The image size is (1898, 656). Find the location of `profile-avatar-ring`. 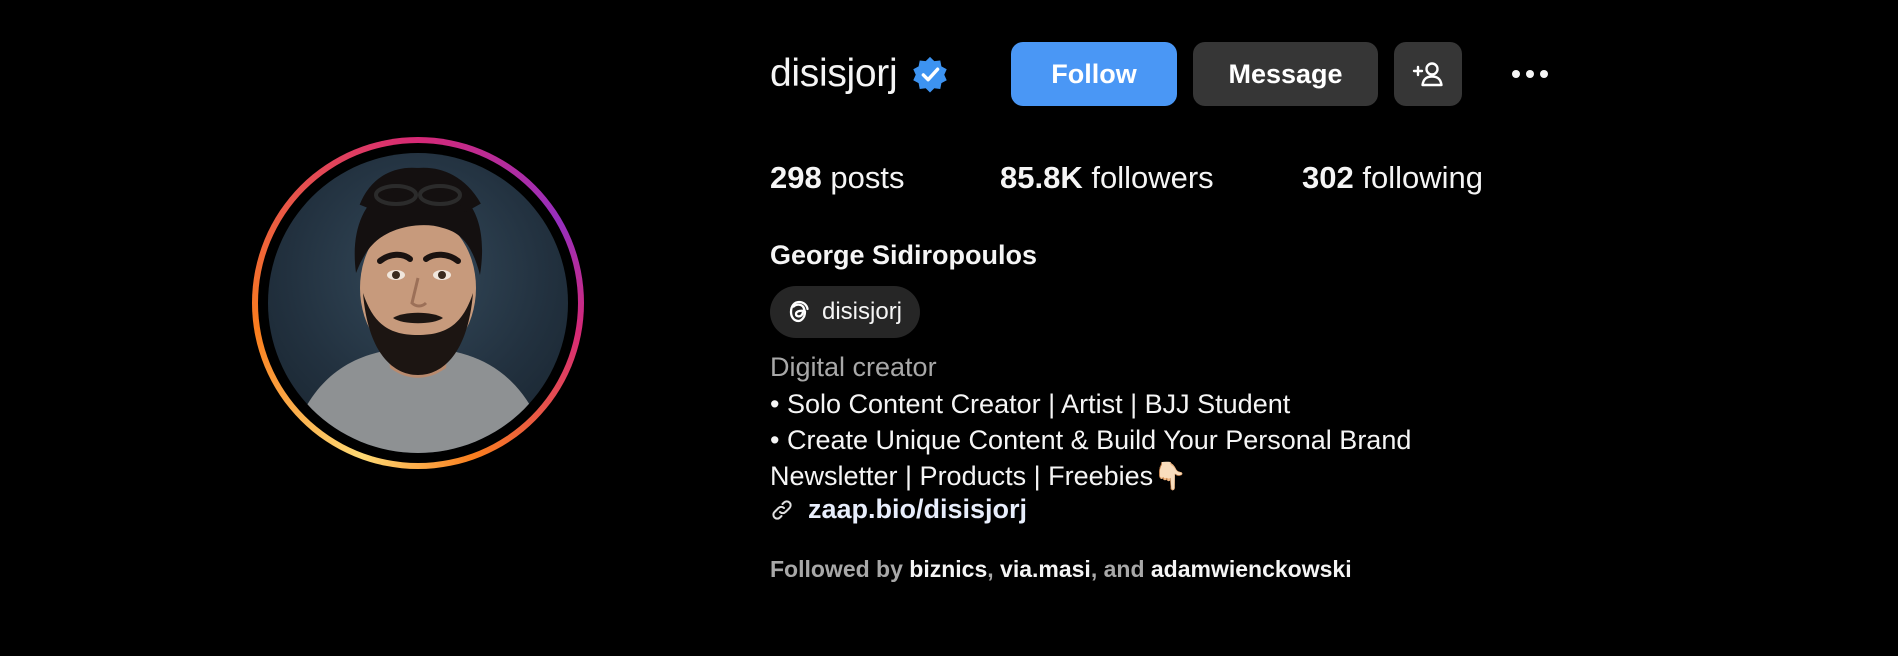

profile-avatar-ring is located at coordinates (418, 303).